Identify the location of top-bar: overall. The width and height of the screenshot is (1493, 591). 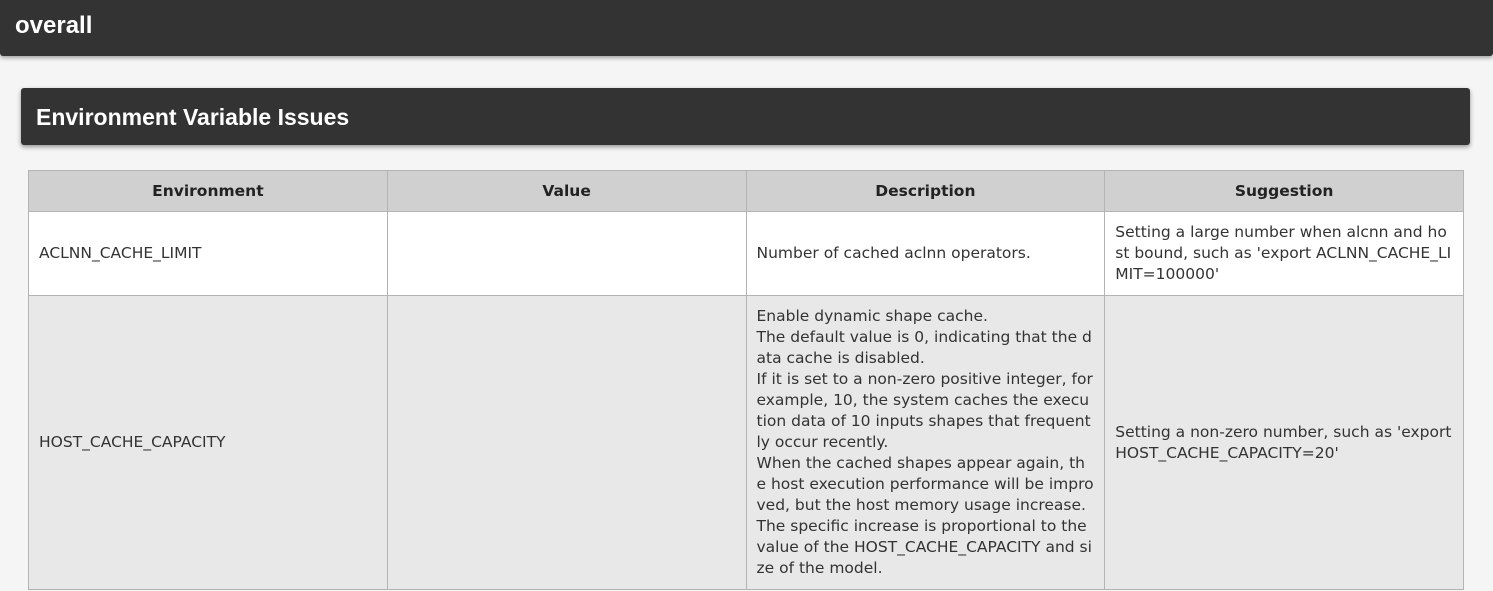
(746, 28).